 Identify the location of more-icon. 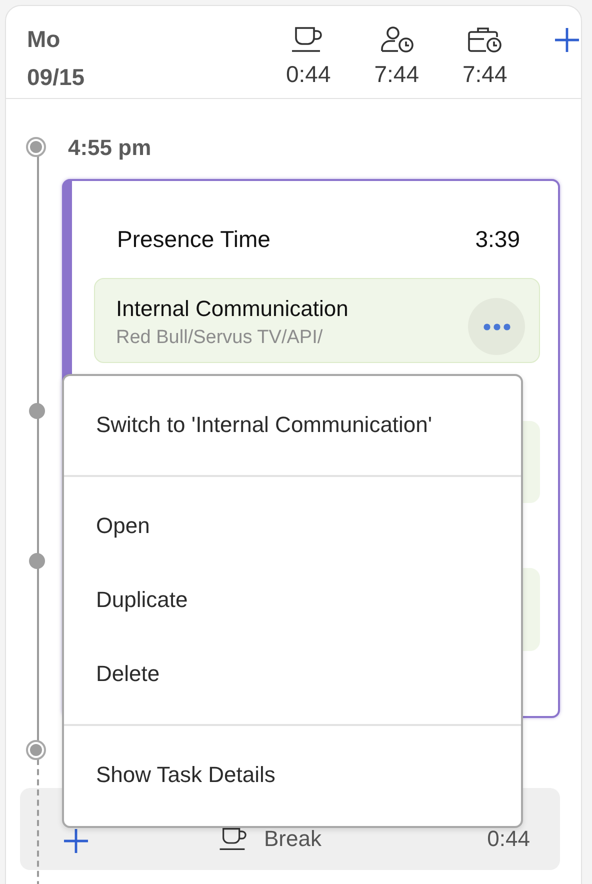
(496, 326).